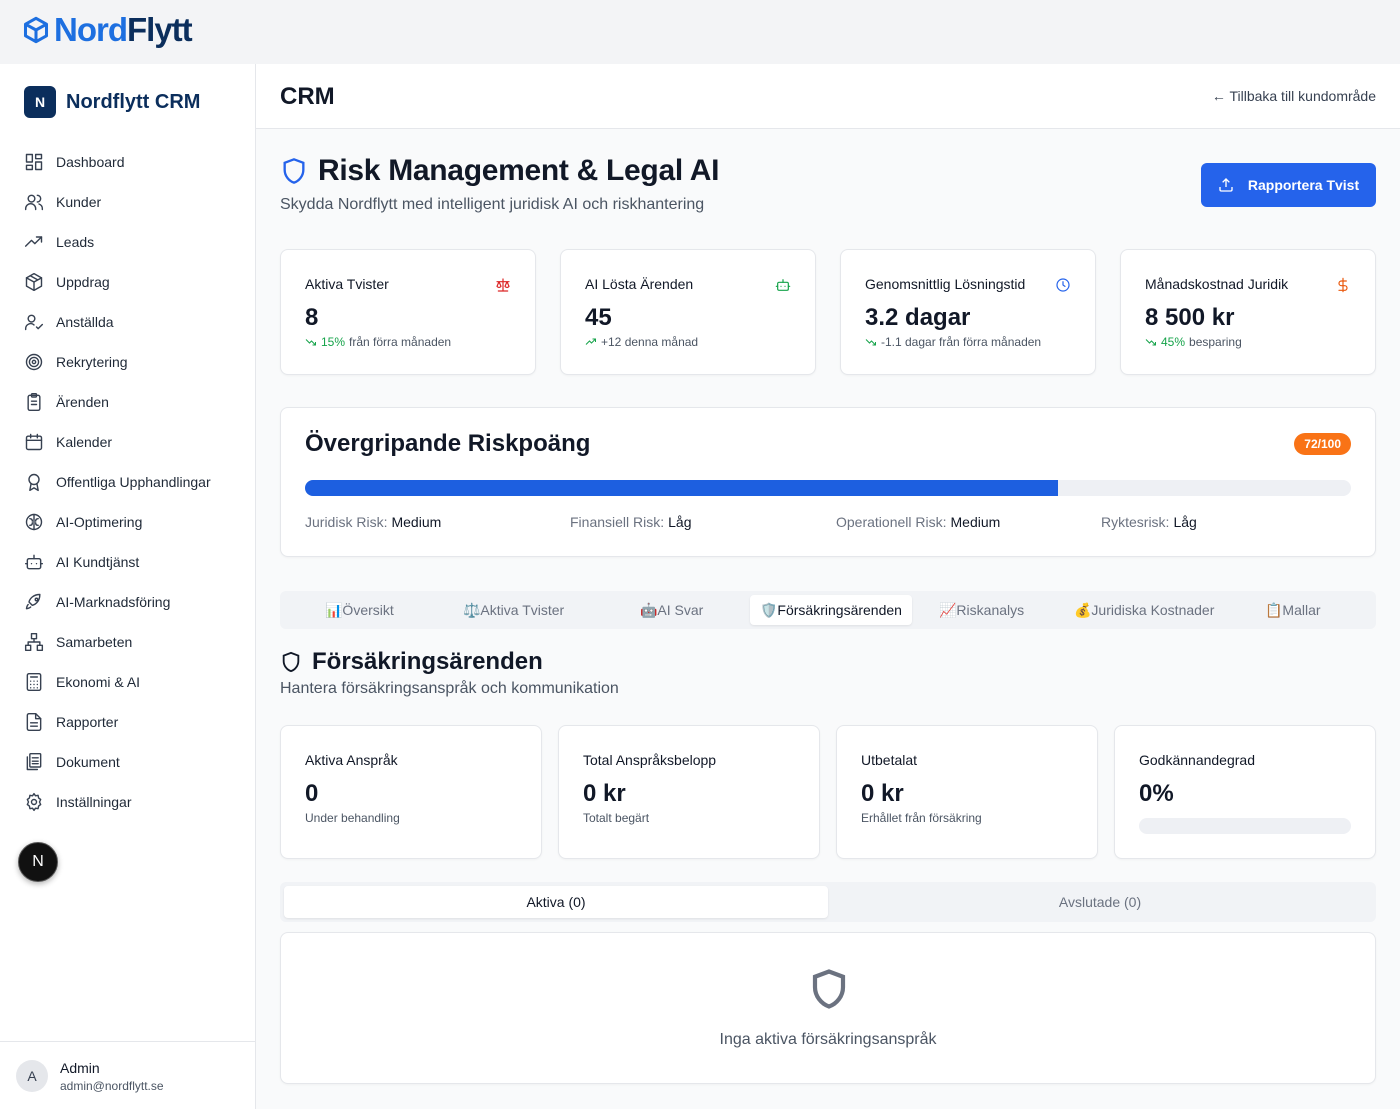 The image size is (1400, 1109). I want to click on stat-card-active-disputes: Aktiva Tvister 8 15% från förra månaden, so click(408, 312).